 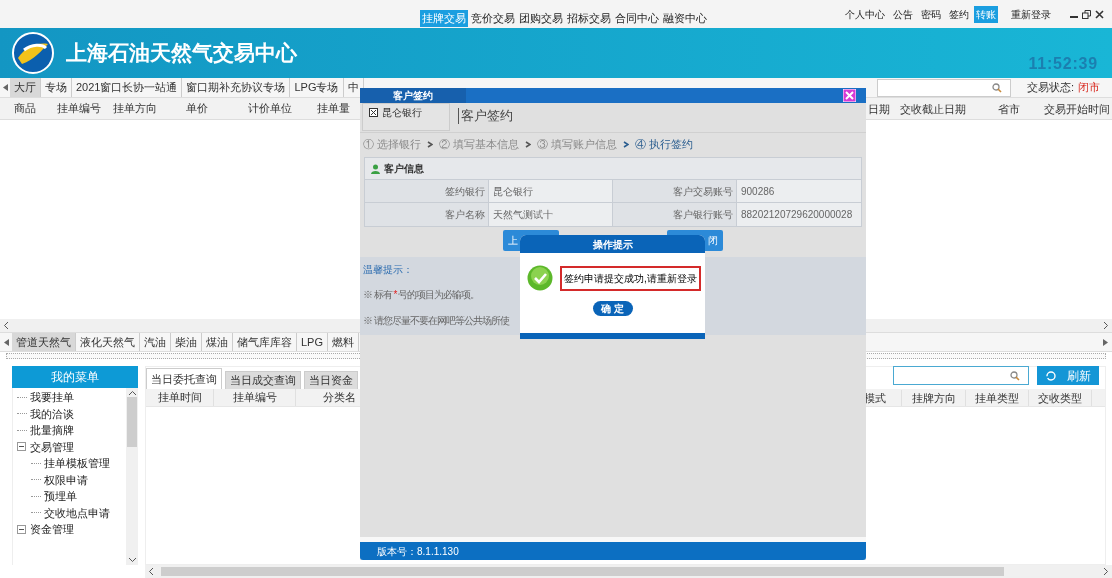 What do you see at coordinates (418, 551) in the screenshot?
I see `version-text: 版本号：8.1.1.130` at bounding box center [418, 551].